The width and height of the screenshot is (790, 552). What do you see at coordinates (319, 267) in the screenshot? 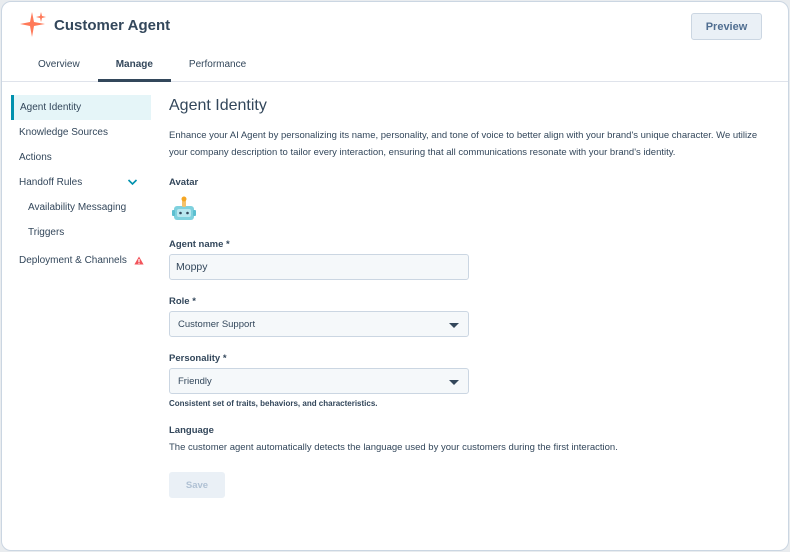
I see `agent-name-input` at bounding box center [319, 267].